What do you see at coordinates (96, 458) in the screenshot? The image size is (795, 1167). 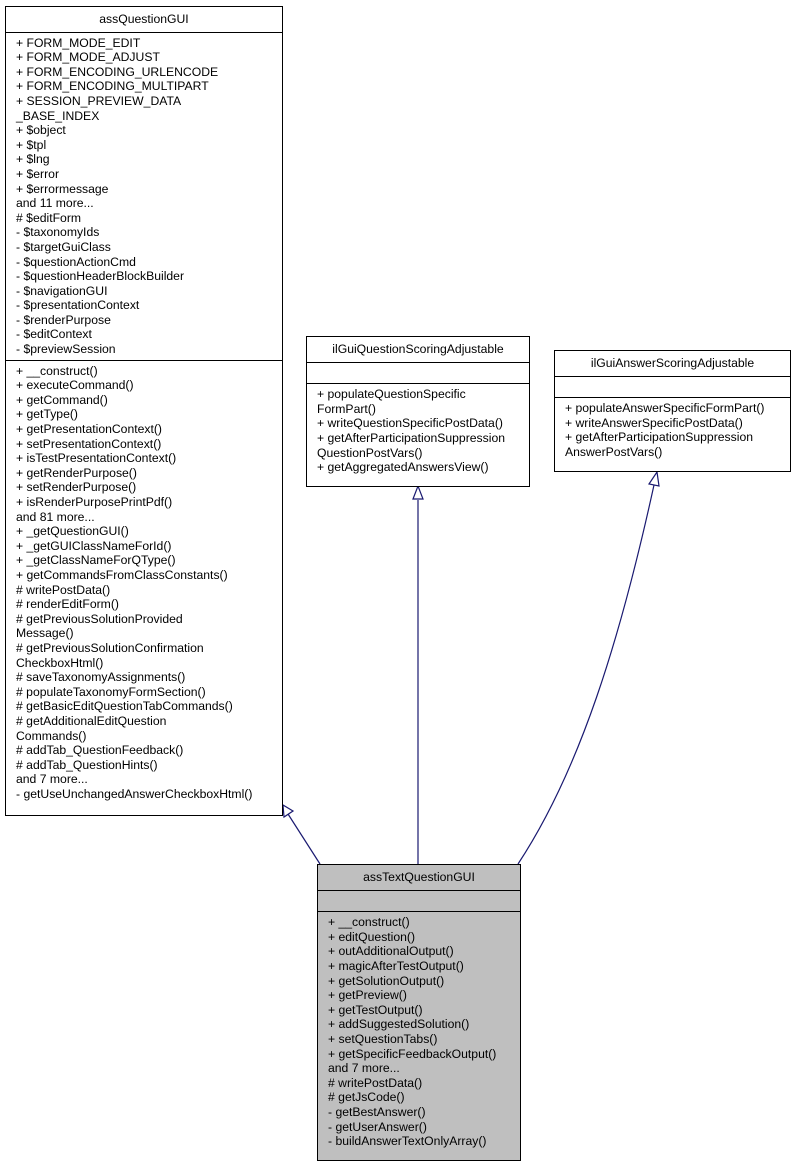 I see `method-item: + isTestPresentationContext()` at bounding box center [96, 458].